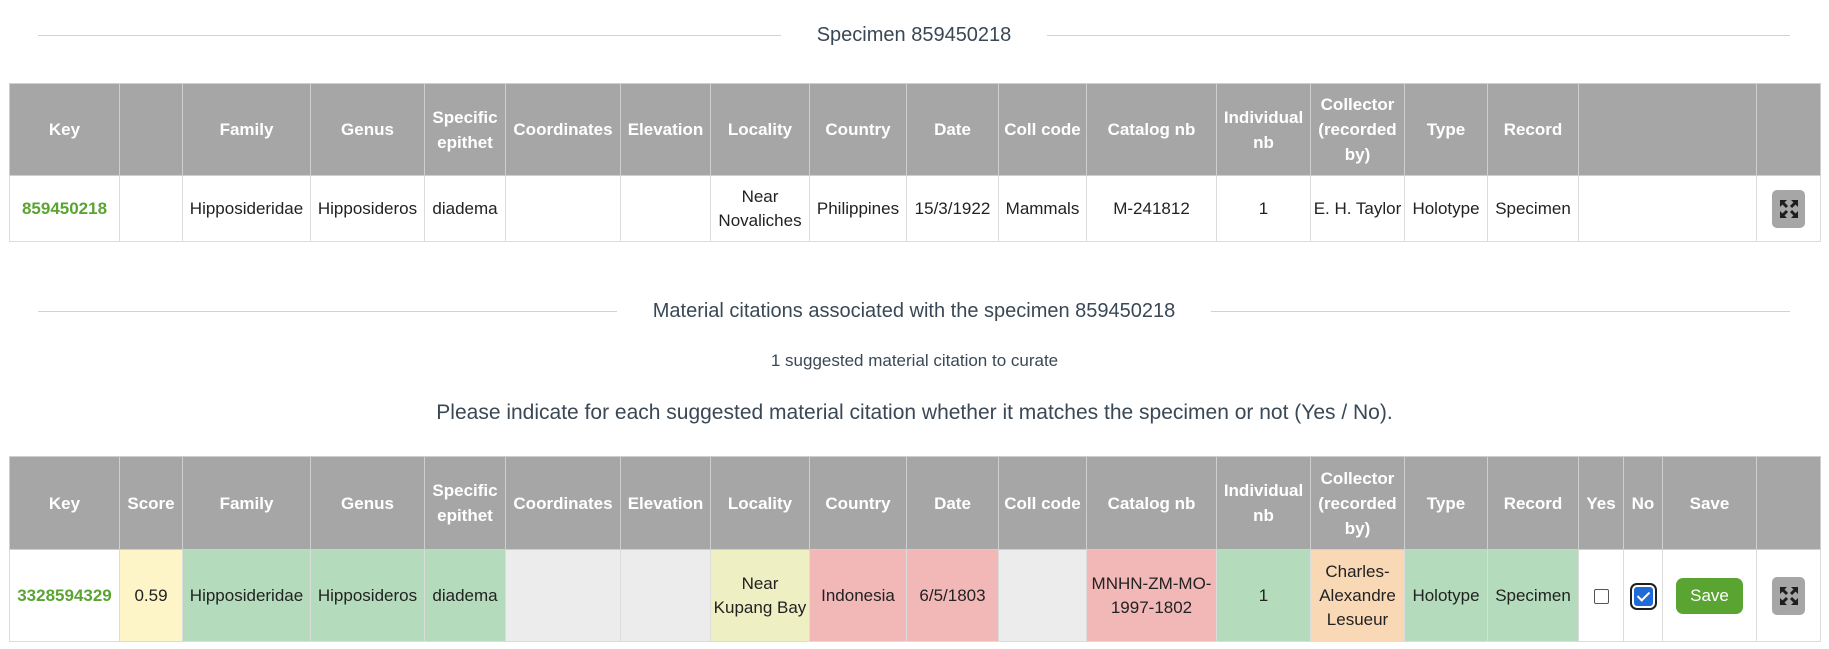  Describe the element at coordinates (64, 208) in the screenshot. I see `specimen-key-link: 859450218` at that location.